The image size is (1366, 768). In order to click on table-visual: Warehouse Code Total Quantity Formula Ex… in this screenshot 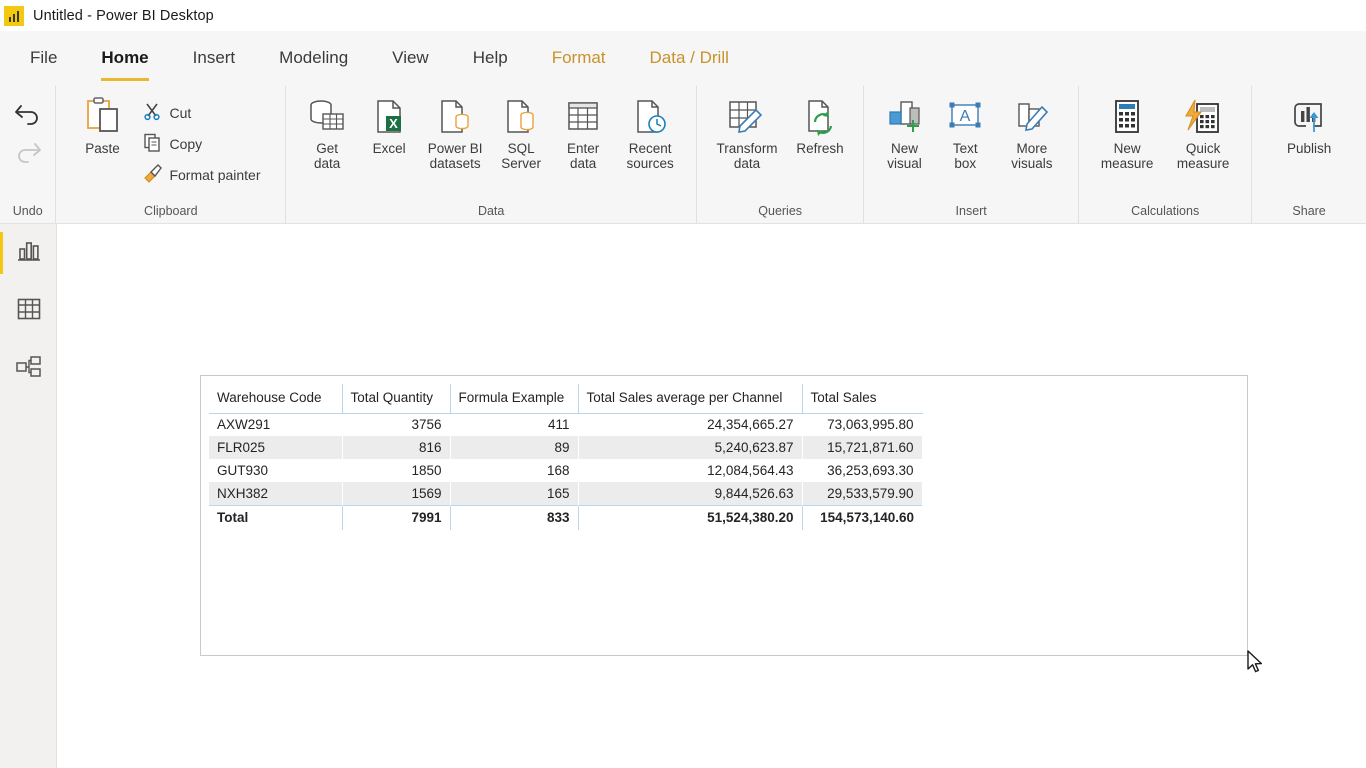, I will do `click(566, 457)`.